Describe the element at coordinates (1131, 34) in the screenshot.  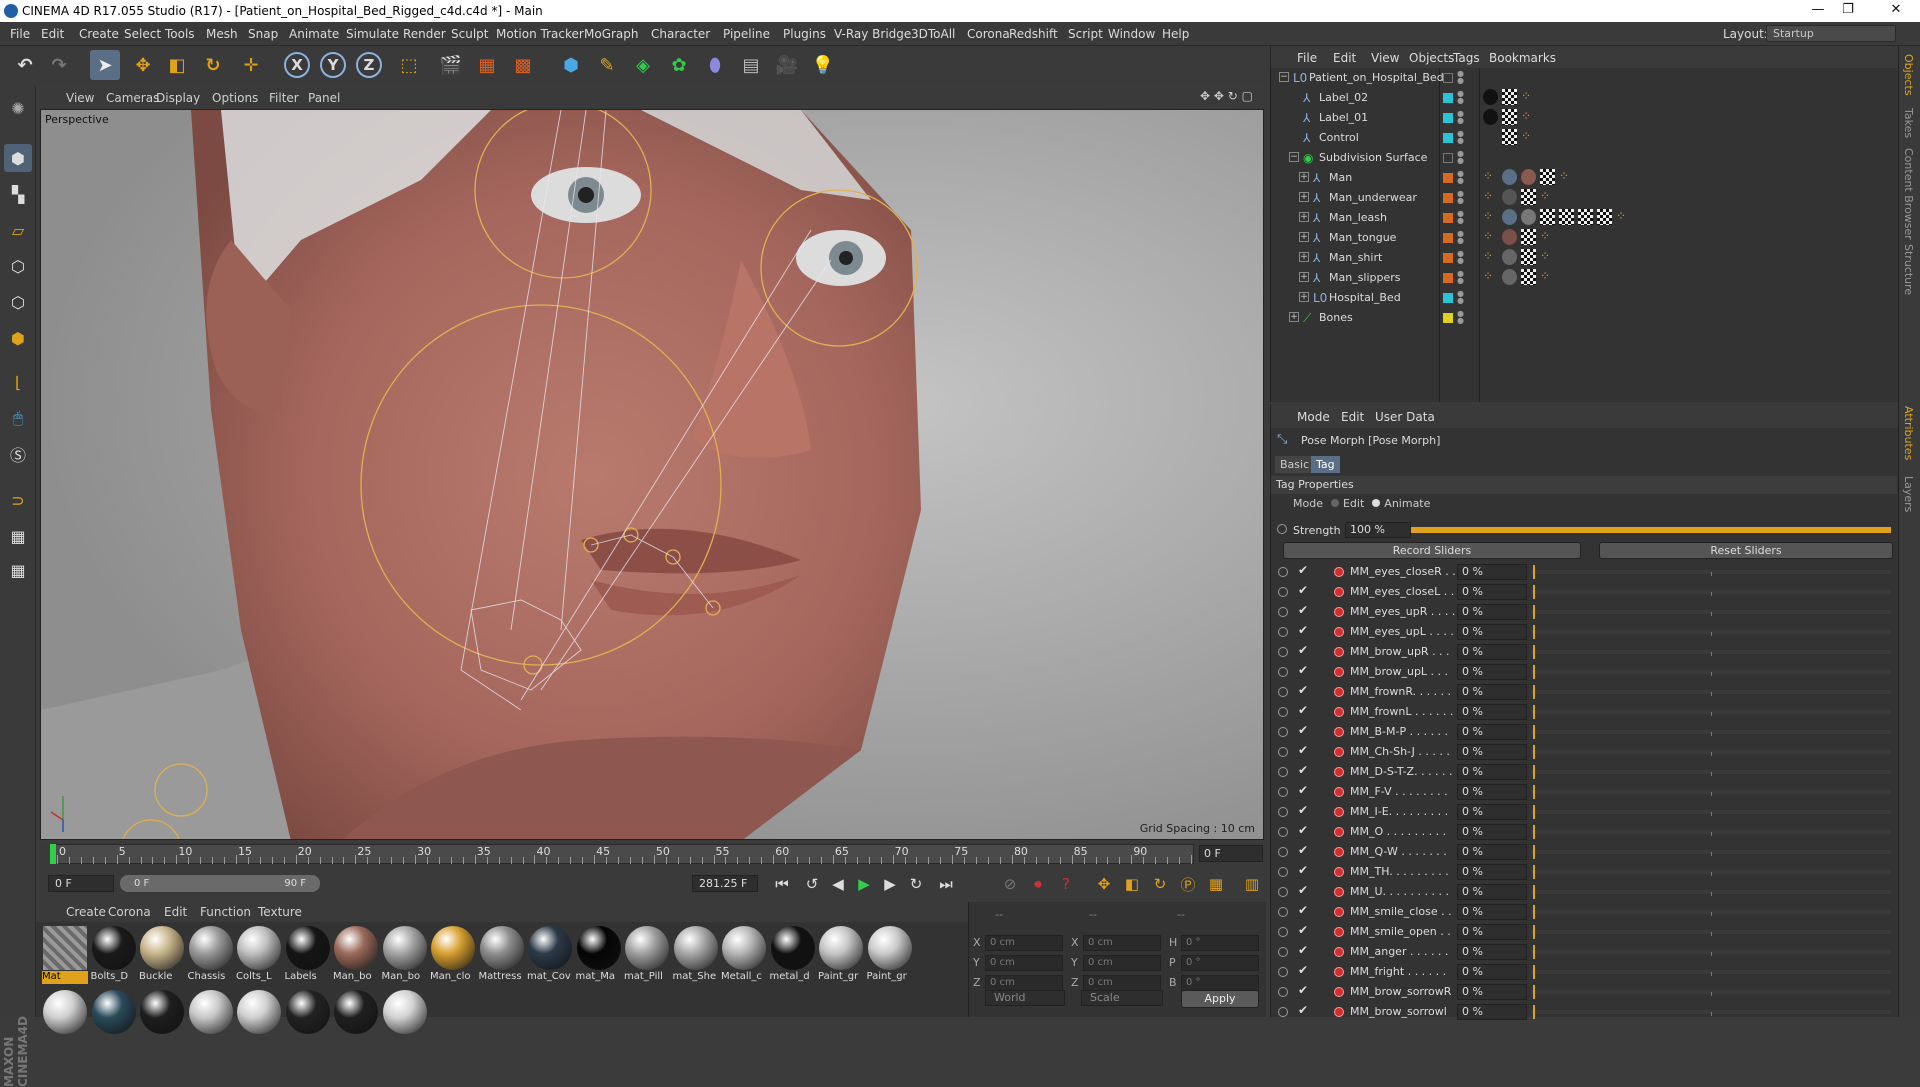
I see `menu-window: Window` at that location.